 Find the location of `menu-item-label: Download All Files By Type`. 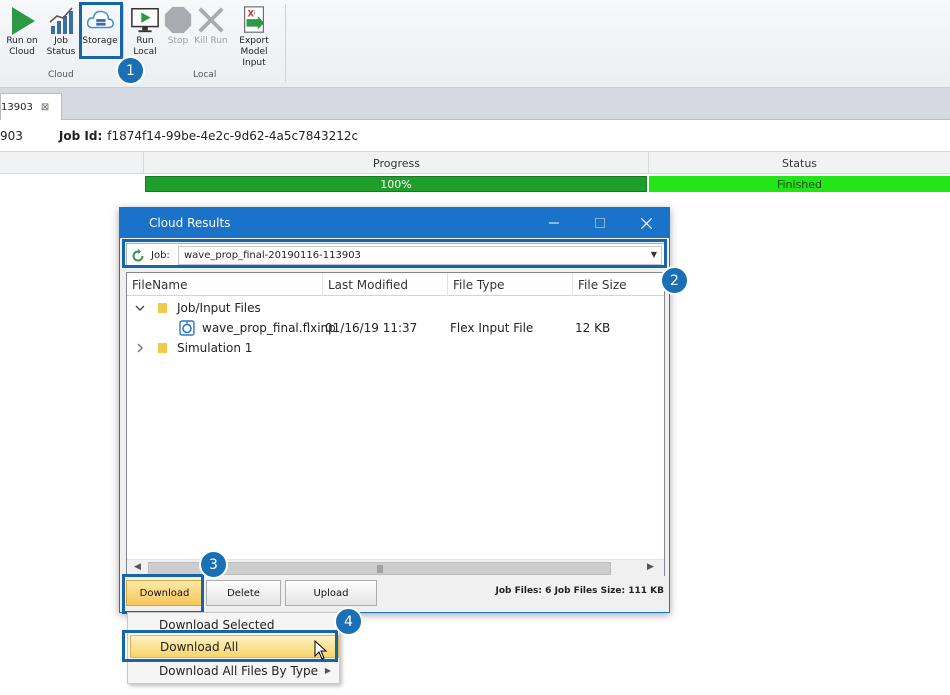

menu-item-label: Download All Files By Type is located at coordinates (239, 670).